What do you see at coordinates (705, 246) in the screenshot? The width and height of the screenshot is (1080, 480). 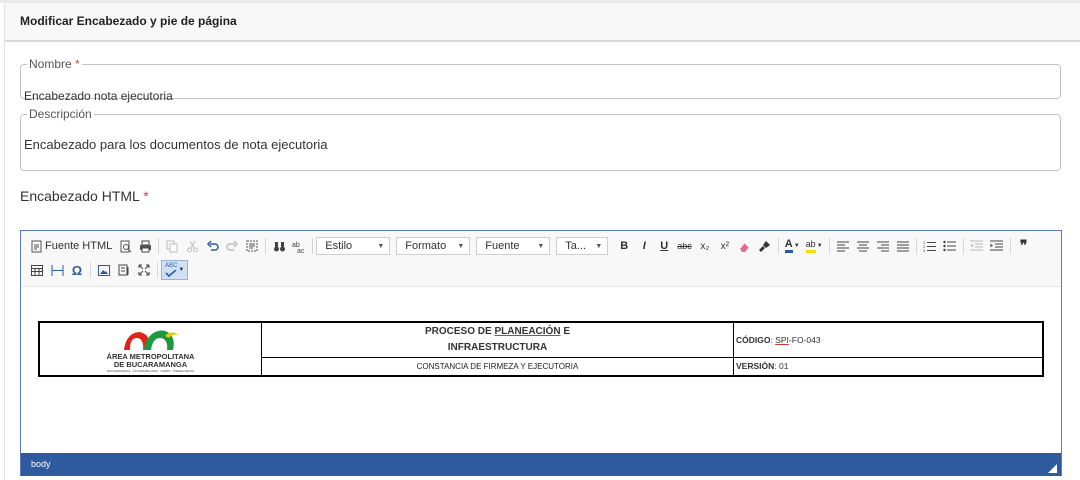 I see `subscript-button: x₂` at bounding box center [705, 246].